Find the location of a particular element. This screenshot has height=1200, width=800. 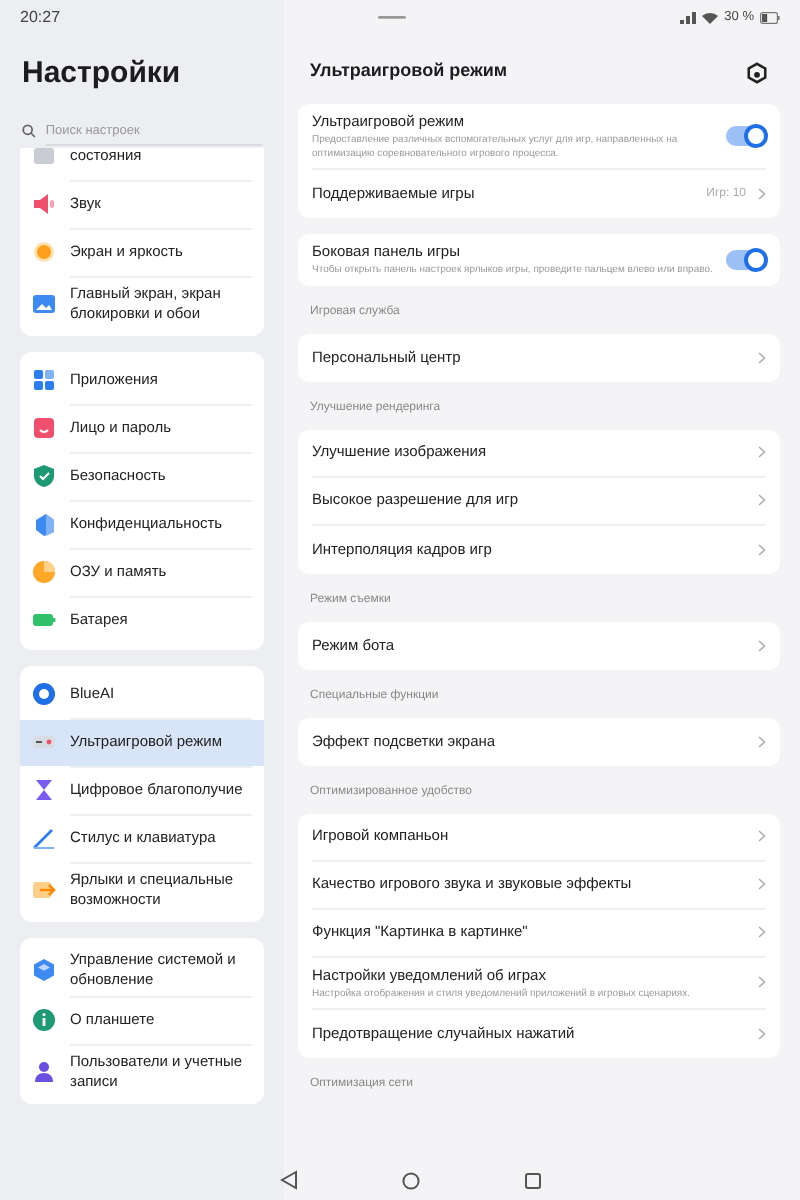

shield-icon is located at coordinates (44, 476).